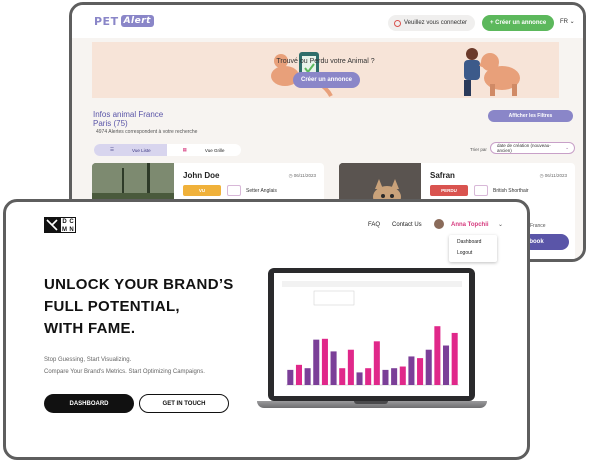 The width and height of the screenshot is (599, 462). What do you see at coordinates (371, 402) in the screenshot?
I see `laptop-notch` at bounding box center [371, 402].